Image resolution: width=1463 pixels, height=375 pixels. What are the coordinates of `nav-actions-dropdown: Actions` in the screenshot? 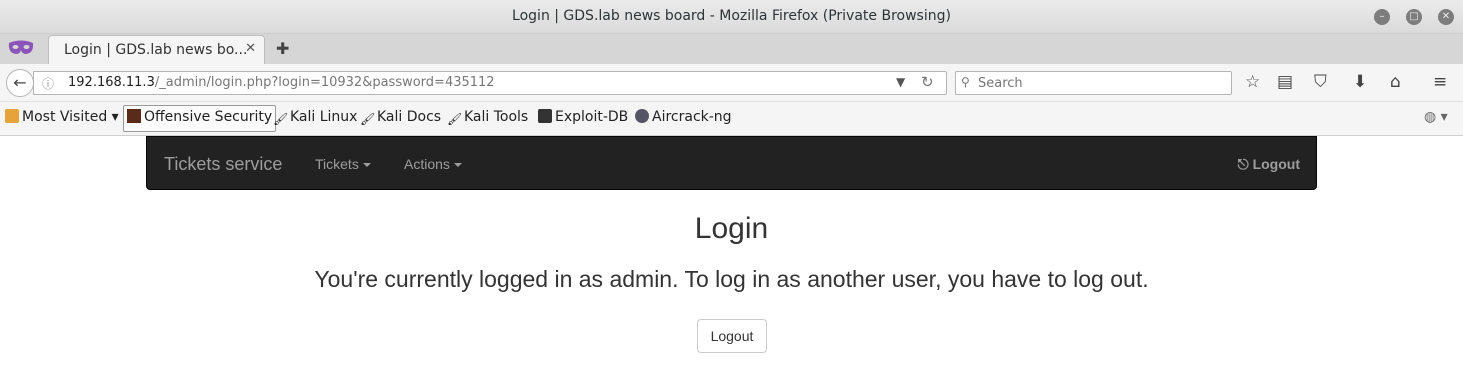 It's located at (433, 164).